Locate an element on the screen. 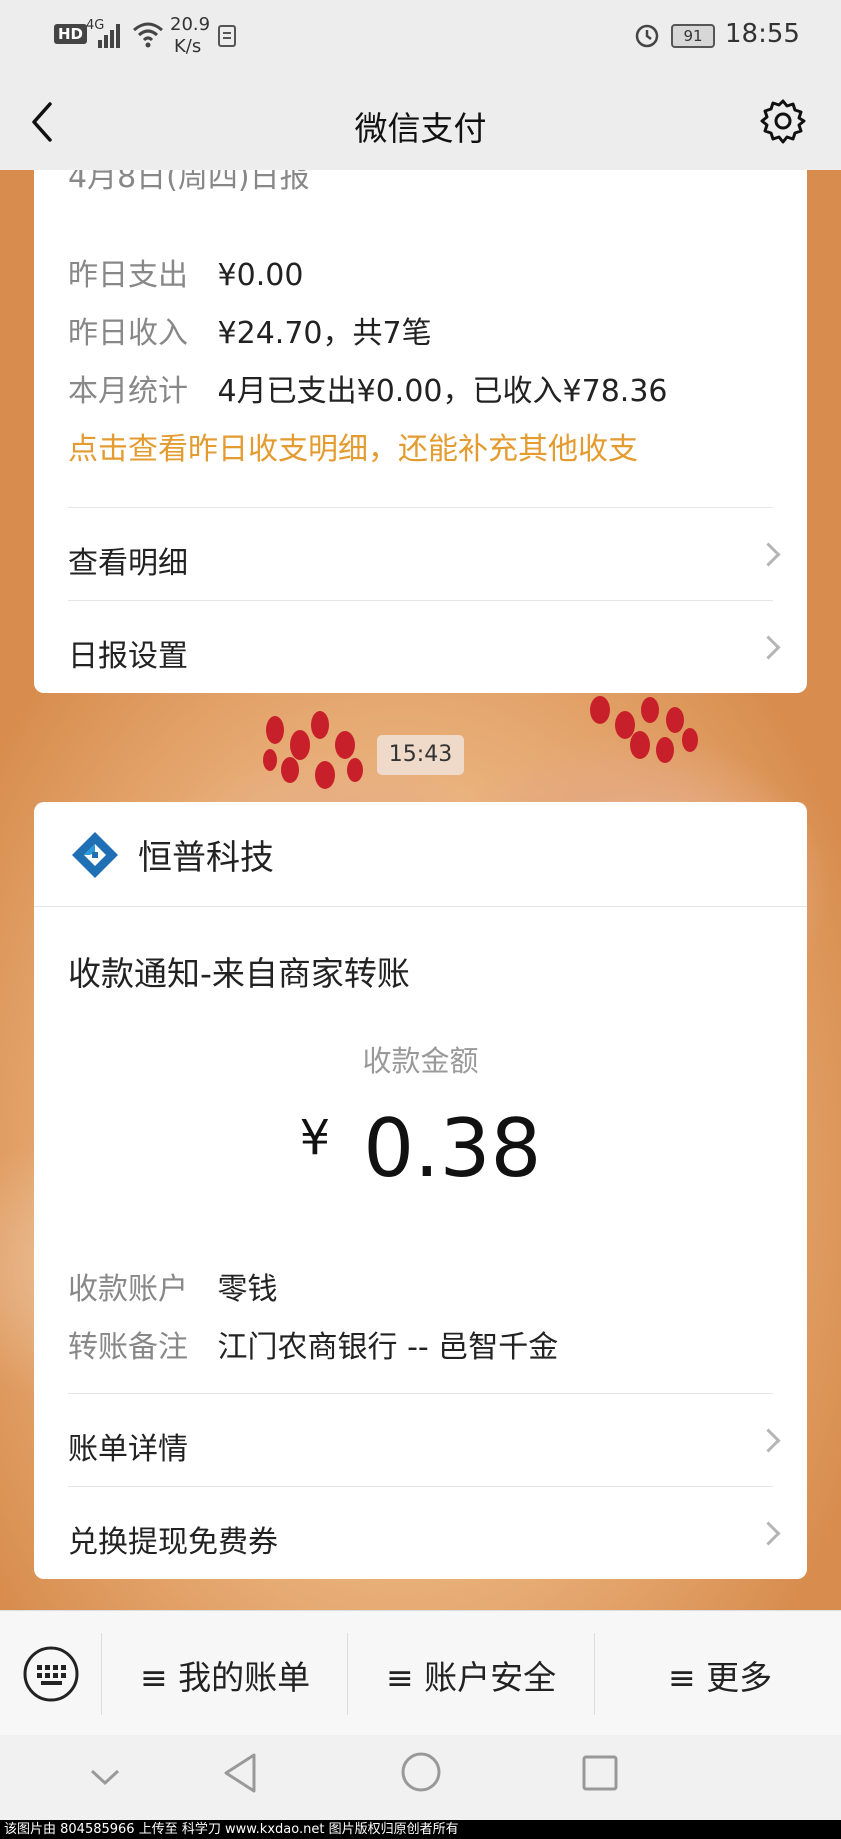  detail-row-account: 收款账户 零钱 is located at coordinates (173, 1286).